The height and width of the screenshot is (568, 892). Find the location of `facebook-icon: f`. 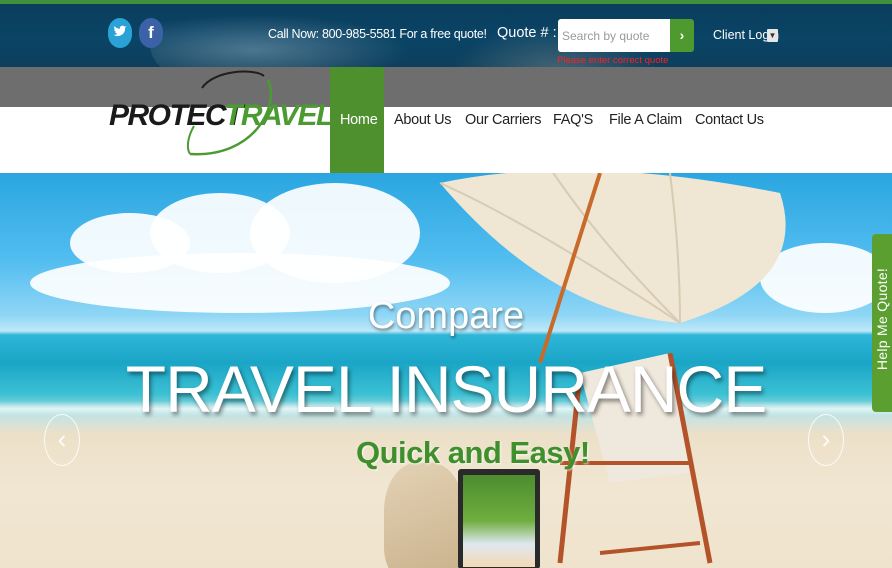

facebook-icon: f is located at coordinates (151, 33).